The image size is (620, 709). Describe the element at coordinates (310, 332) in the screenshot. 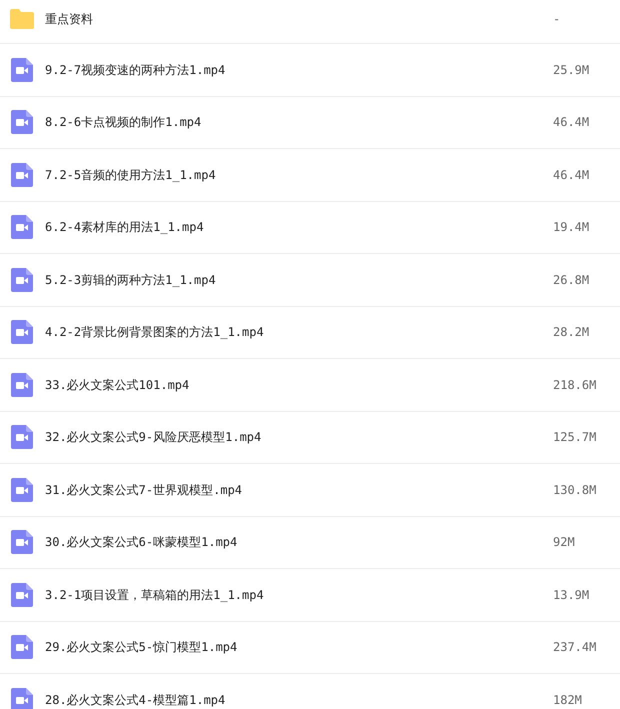

I see `file-row: 4.2-2背景比例背景图案的方法1_1.mp4 28.2M` at that location.